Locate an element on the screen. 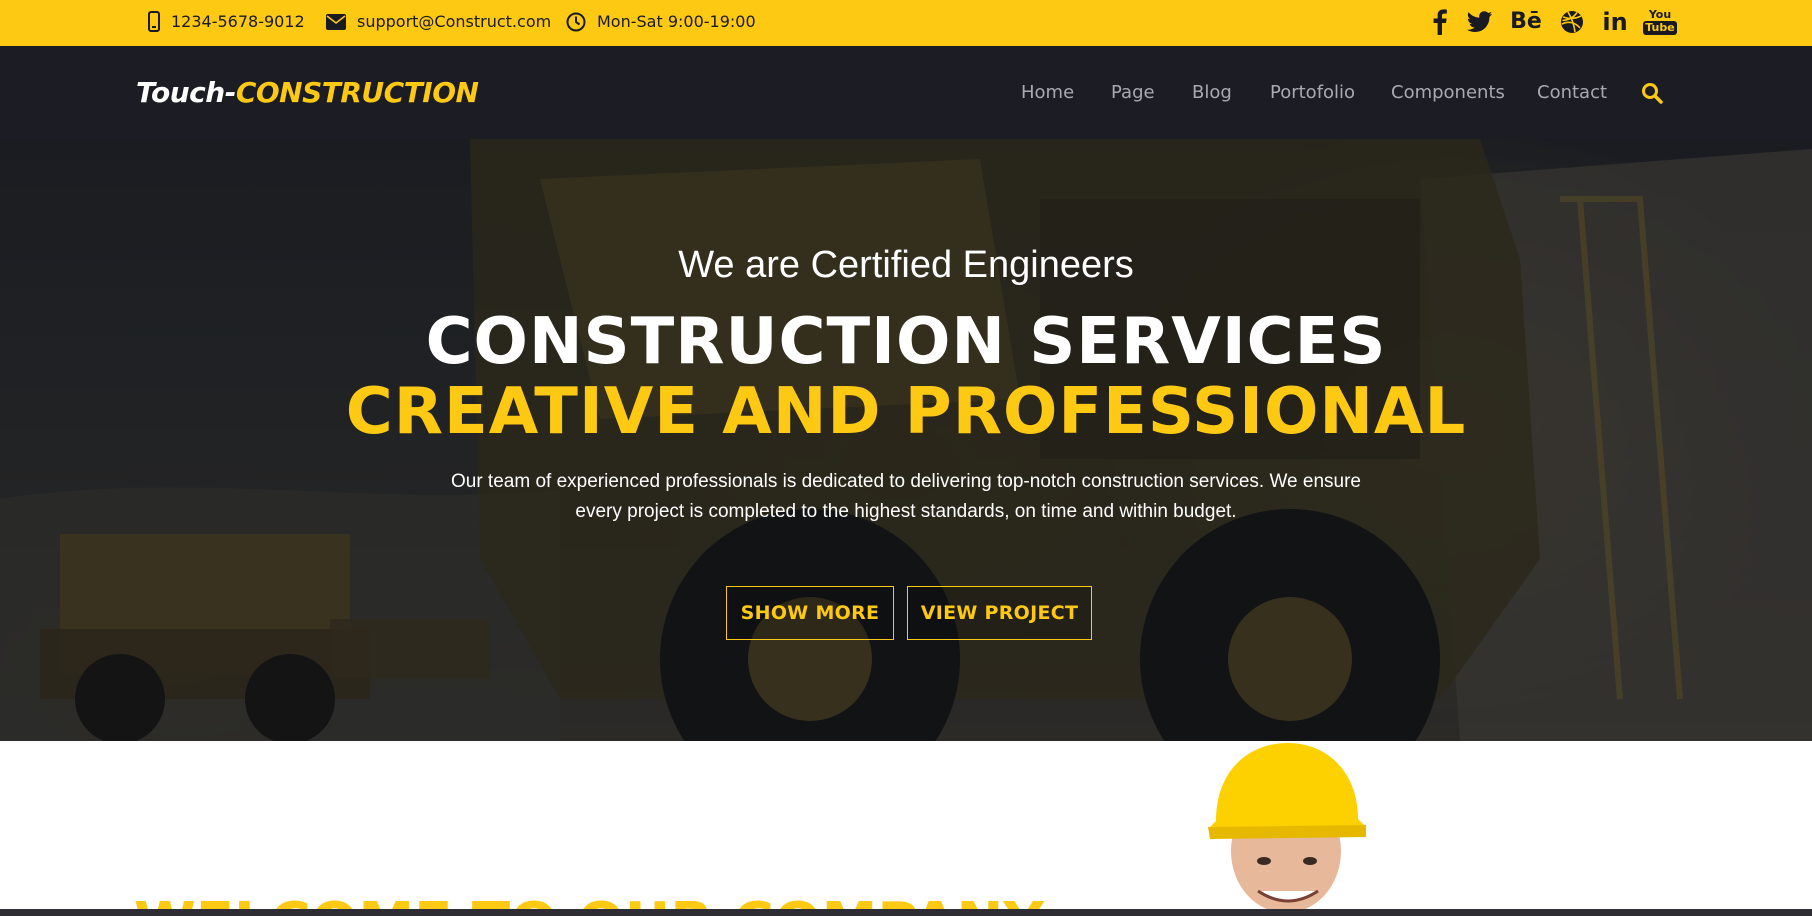  search-icon is located at coordinates (1652, 93).